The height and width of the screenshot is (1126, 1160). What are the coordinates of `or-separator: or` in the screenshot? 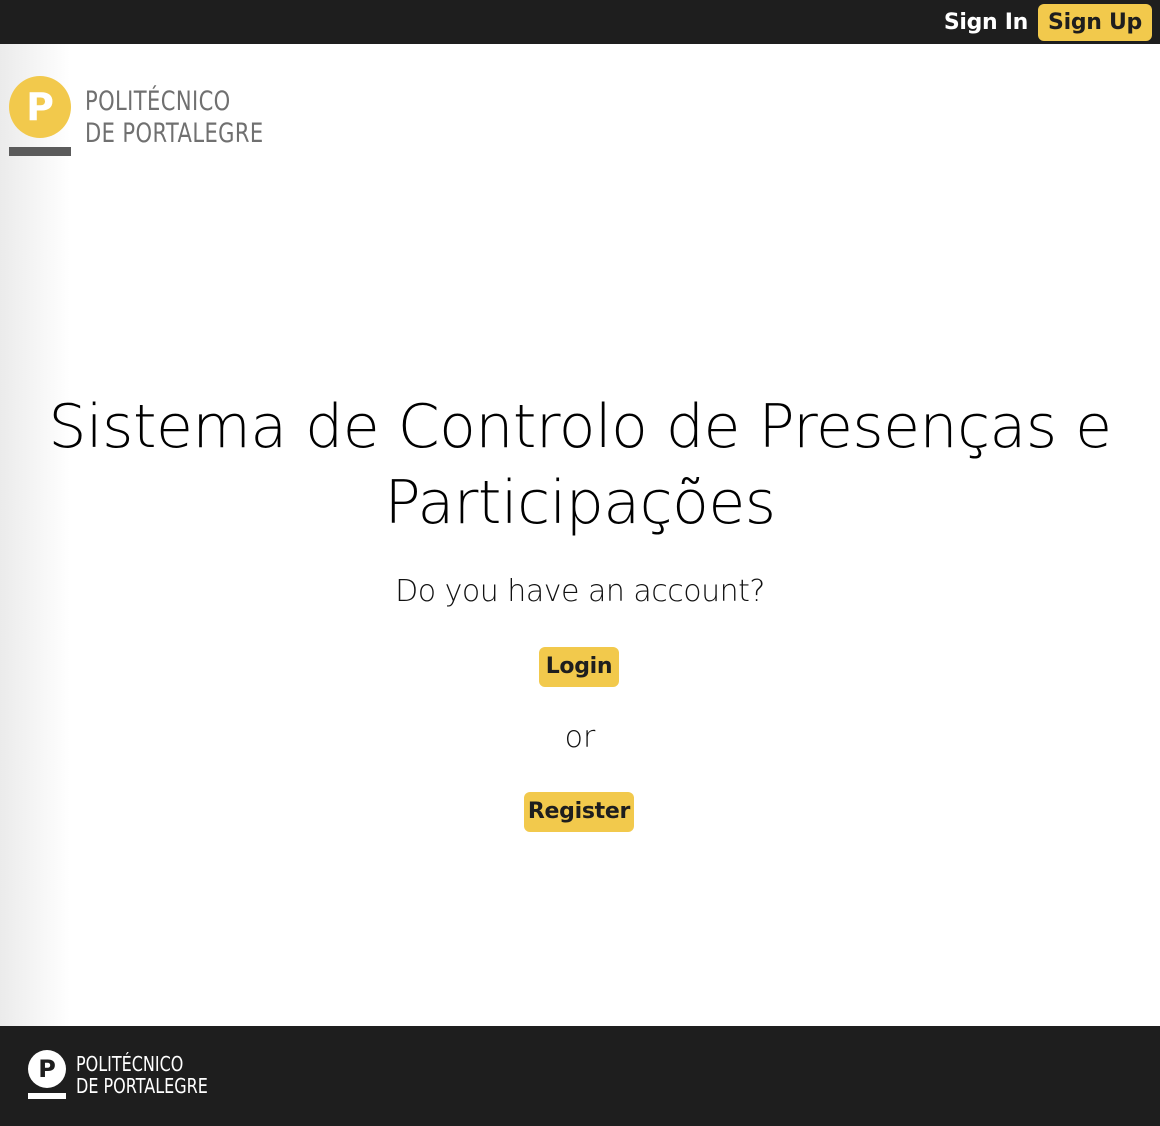 It's located at (580, 737).